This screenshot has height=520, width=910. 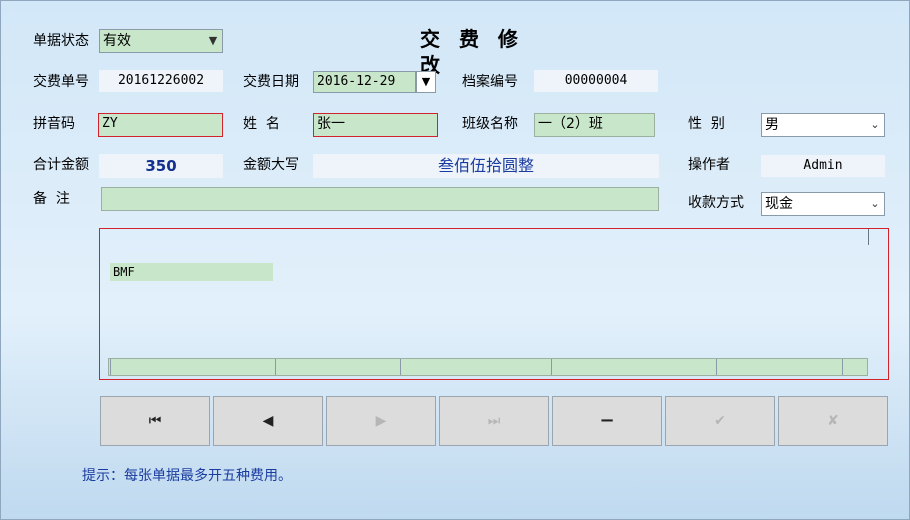 I want to click on remark-input, so click(x=380, y=199).